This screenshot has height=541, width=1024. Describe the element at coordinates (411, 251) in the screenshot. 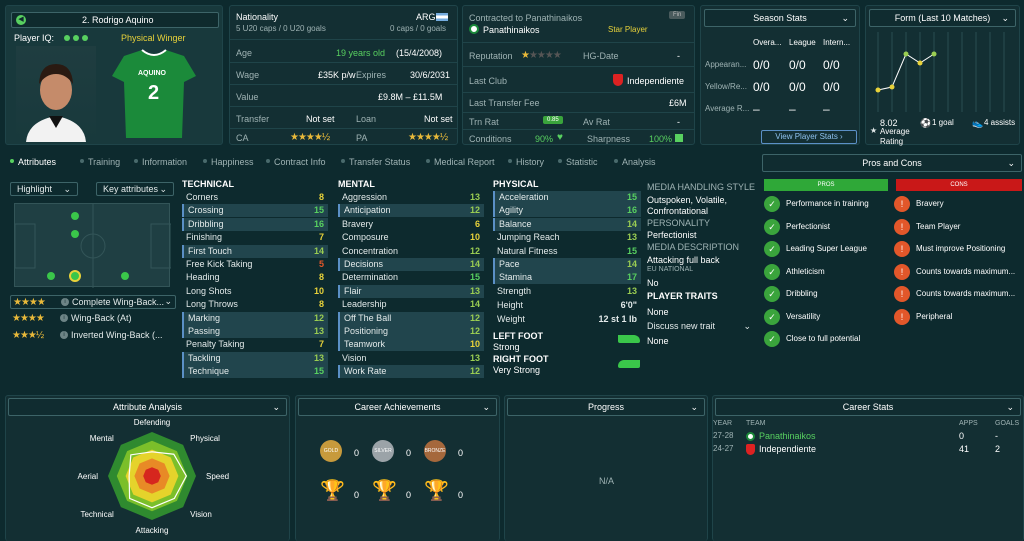

I see `attribute-row: Concentration 12` at that location.